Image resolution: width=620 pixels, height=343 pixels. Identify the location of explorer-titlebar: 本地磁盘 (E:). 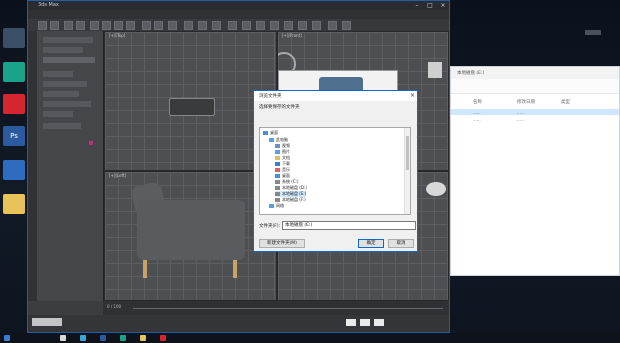
(535, 73).